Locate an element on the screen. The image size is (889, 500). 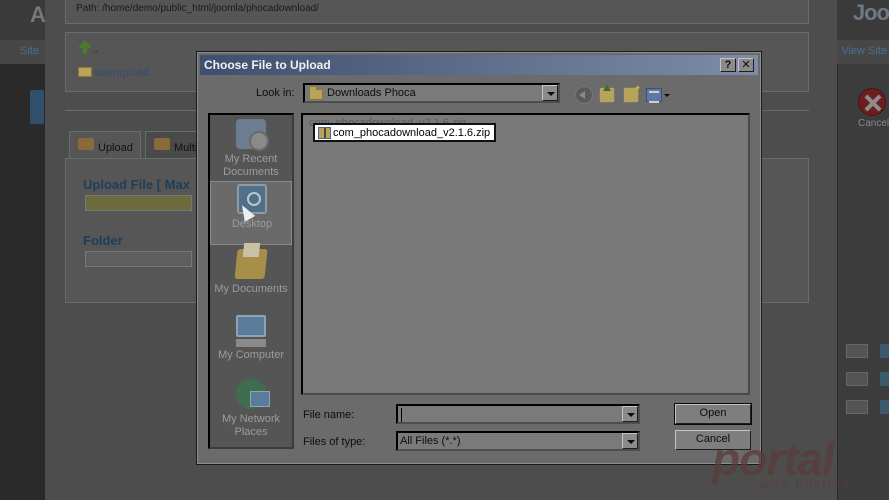
up-directory-icon is located at coordinates (85, 47).